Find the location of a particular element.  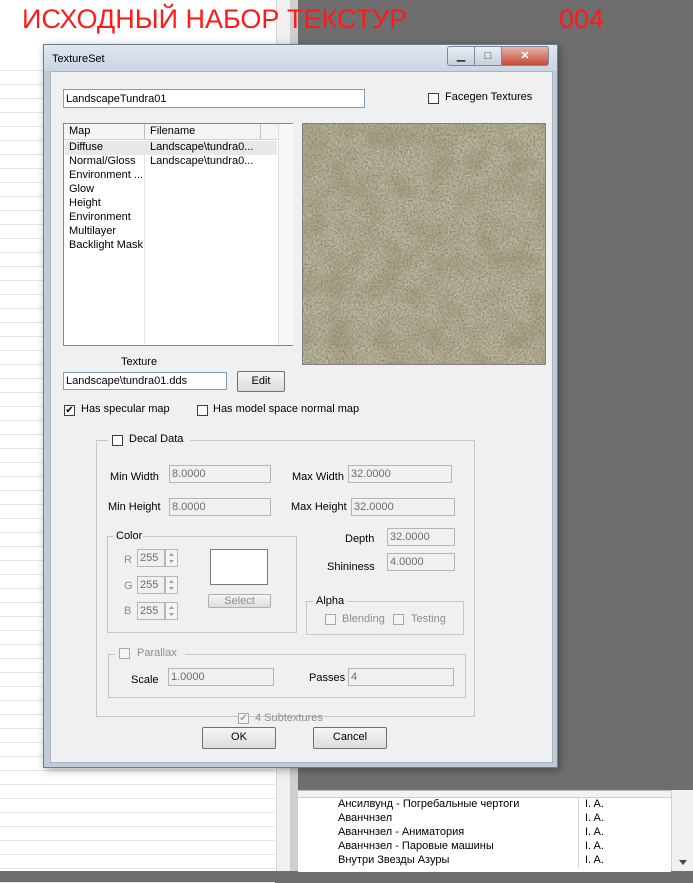

scale-field is located at coordinates (221, 677).